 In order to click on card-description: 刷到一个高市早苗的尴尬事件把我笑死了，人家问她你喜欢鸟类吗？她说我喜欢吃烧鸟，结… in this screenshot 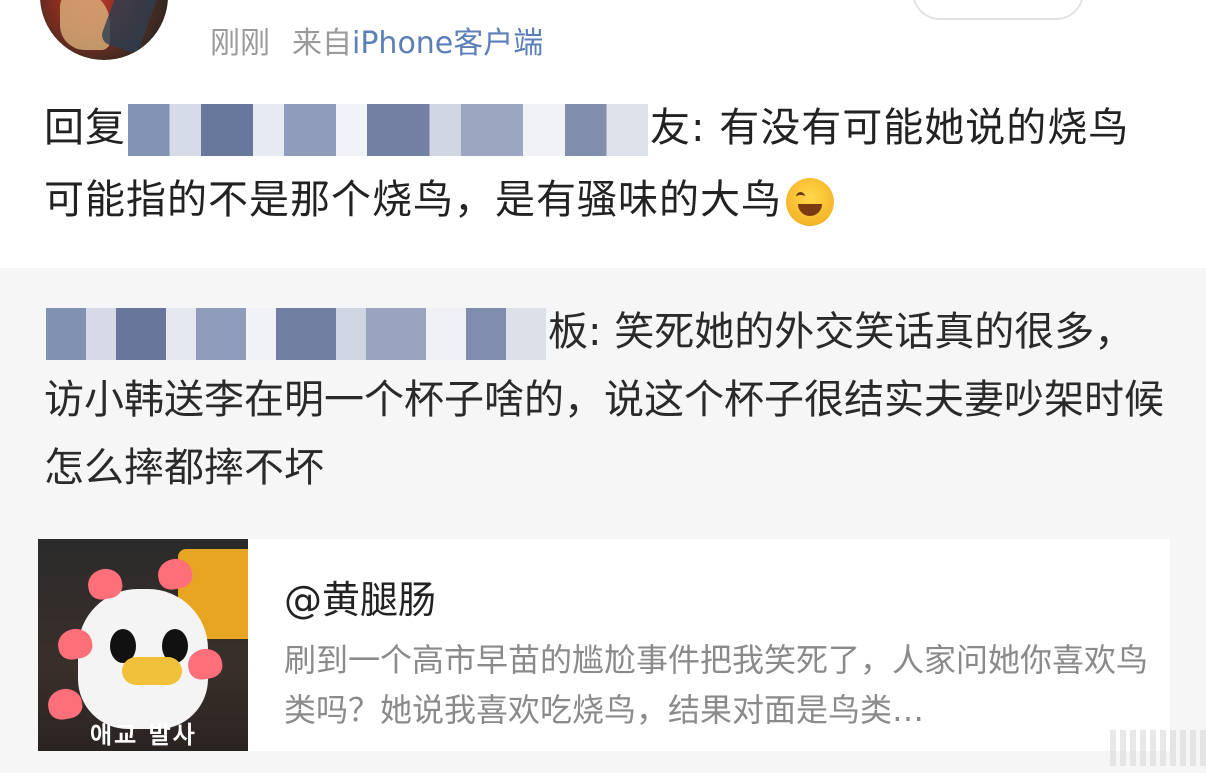, I will do `click(716, 685)`.